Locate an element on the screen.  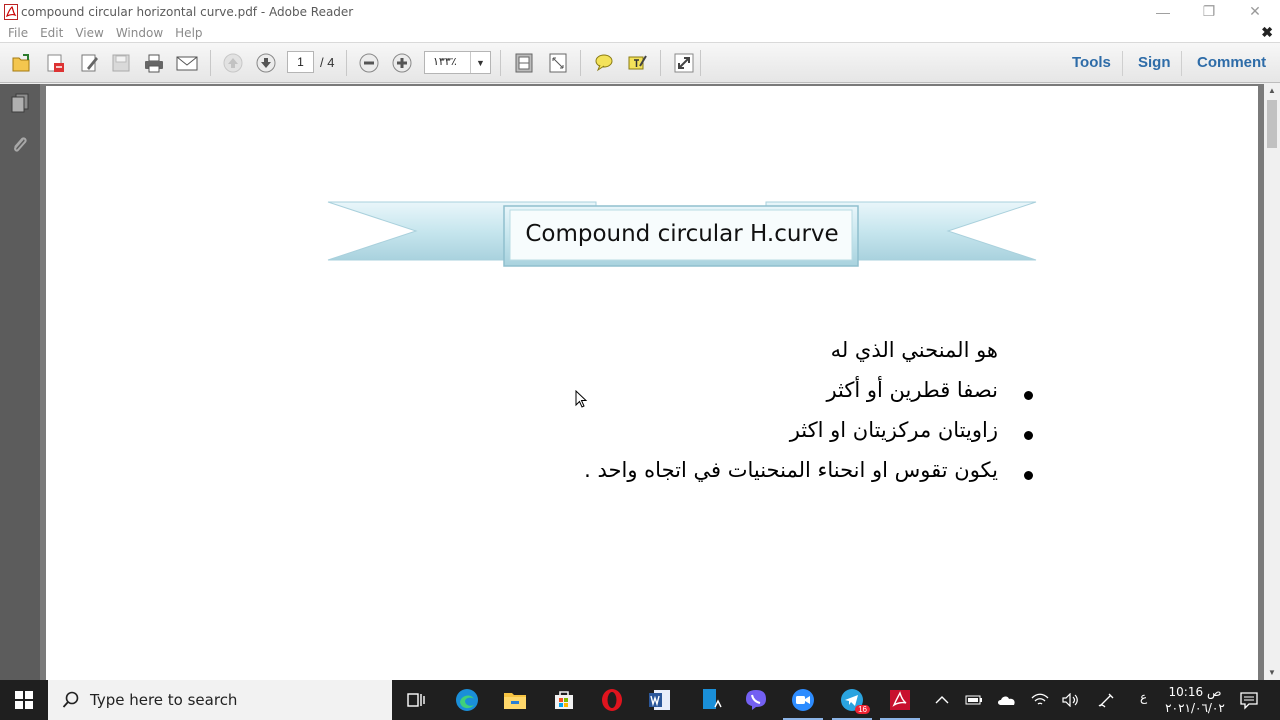
edge-browser-icon is located at coordinates (467, 700).